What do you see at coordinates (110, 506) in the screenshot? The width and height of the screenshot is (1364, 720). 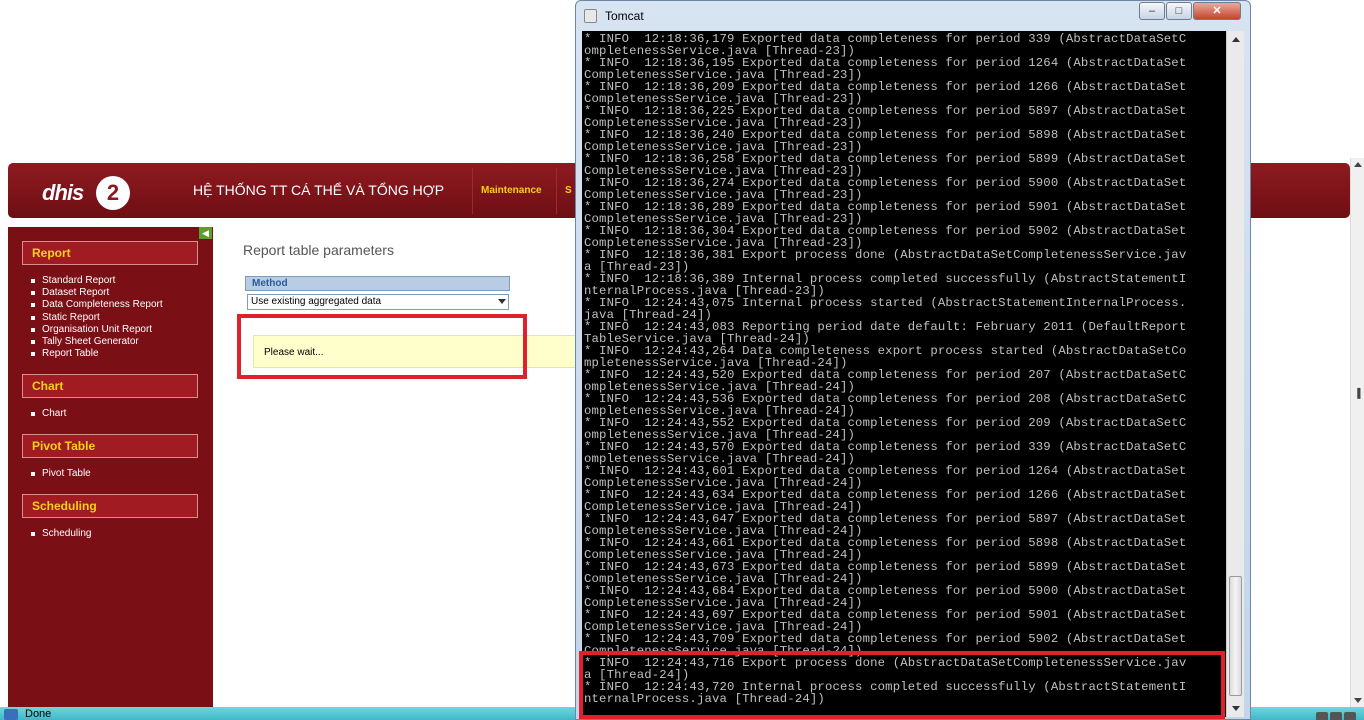 I see `sidebar-heading-scheduling: Scheduling` at bounding box center [110, 506].